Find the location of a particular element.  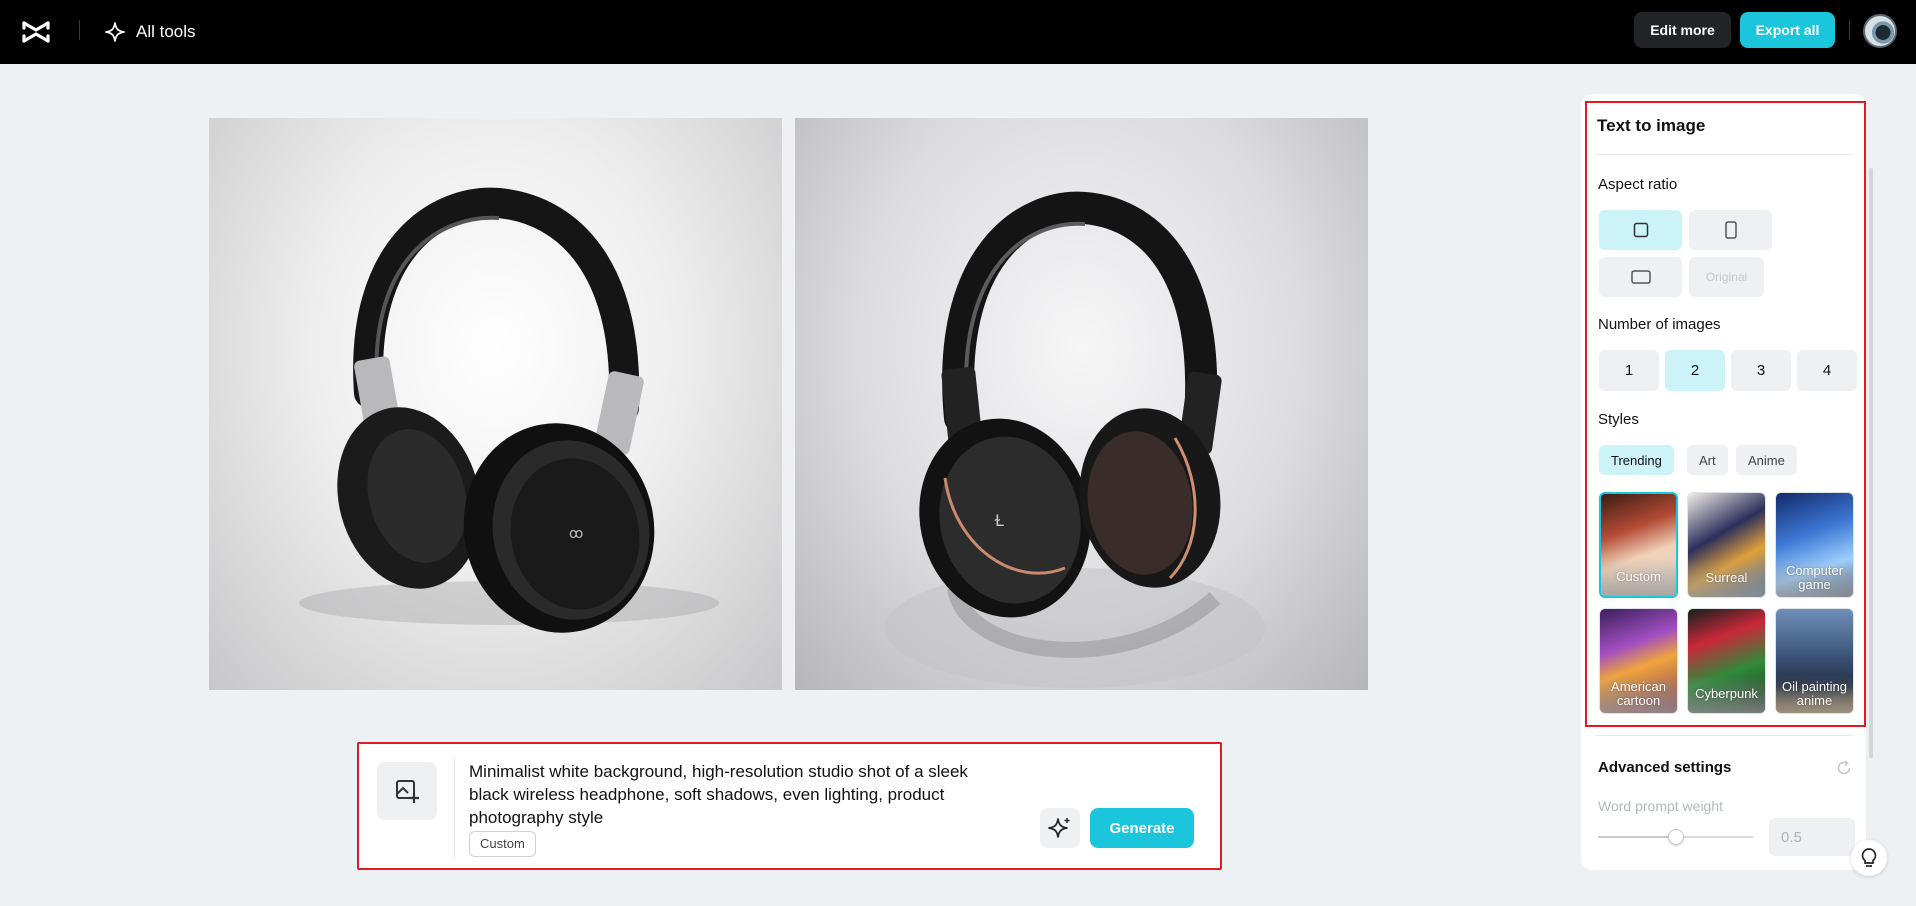

number-of-images-label: Number of images is located at coordinates (1659, 324).